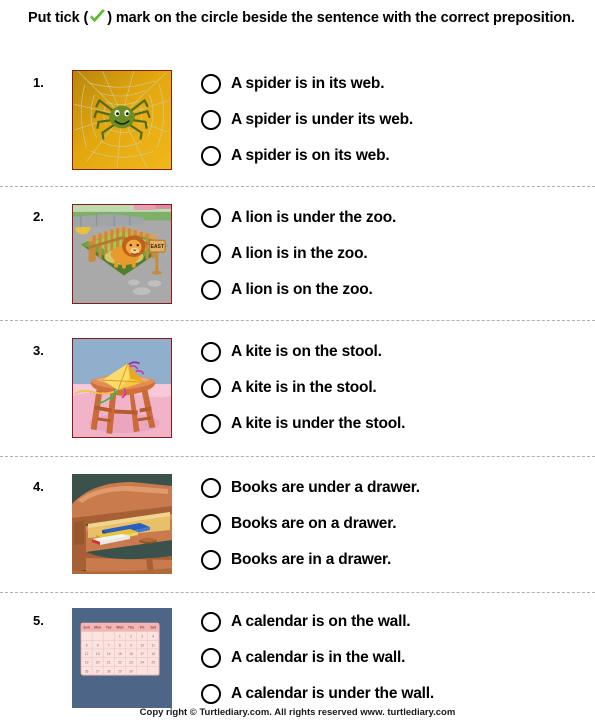 This screenshot has width=595, height=725. What do you see at coordinates (153, 654) in the screenshot?
I see `svg-text: 18` at bounding box center [153, 654].